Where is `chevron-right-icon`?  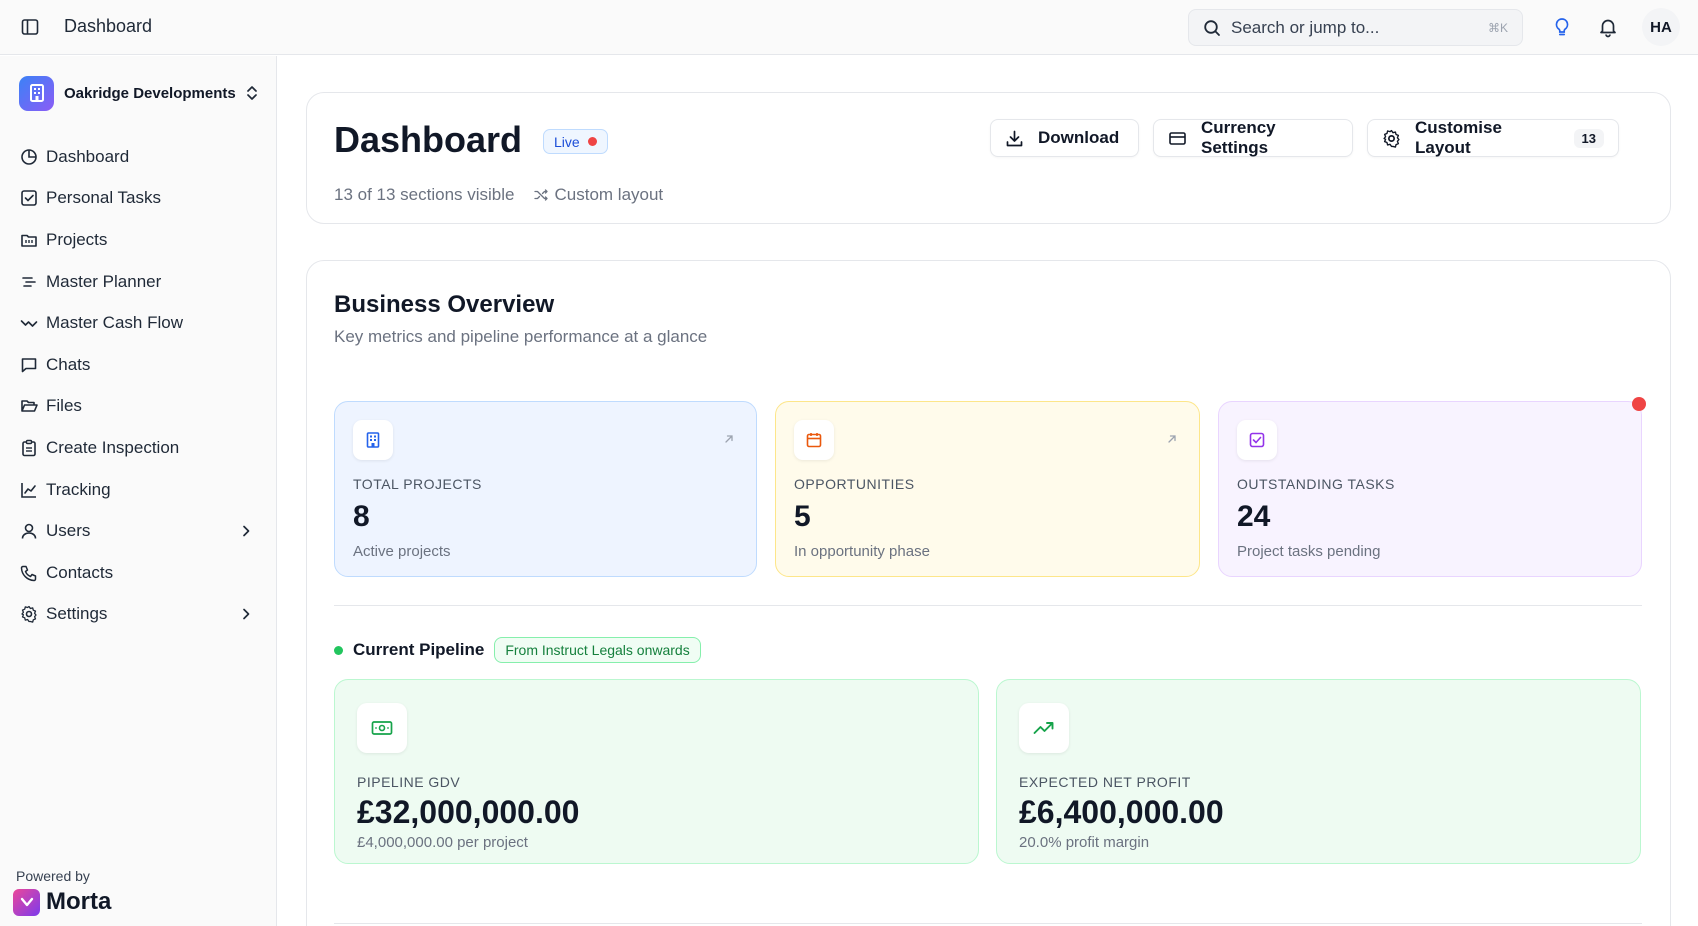 chevron-right-icon is located at coordinates (246, 614).